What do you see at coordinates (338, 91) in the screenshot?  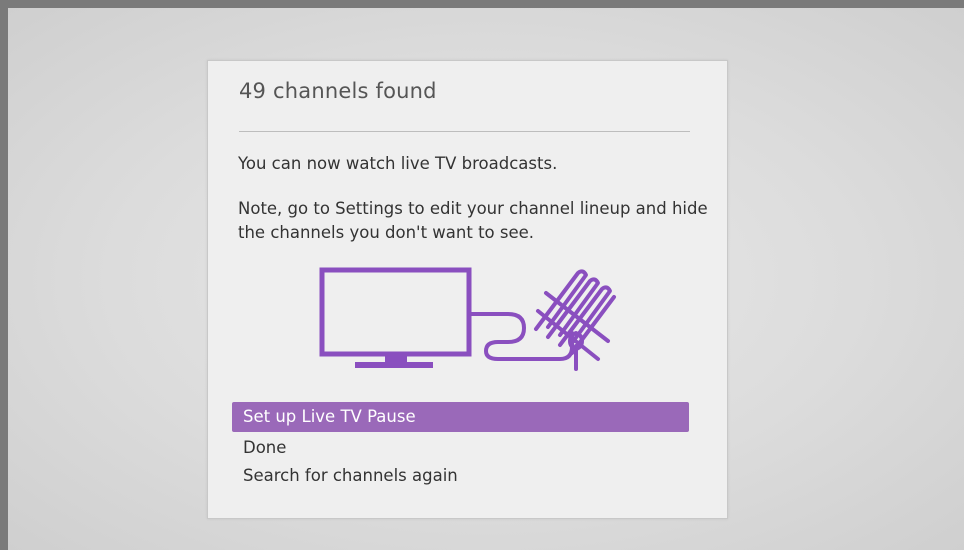 I see `dialog-title: 49 channels found` at bounding box center [338, 91].